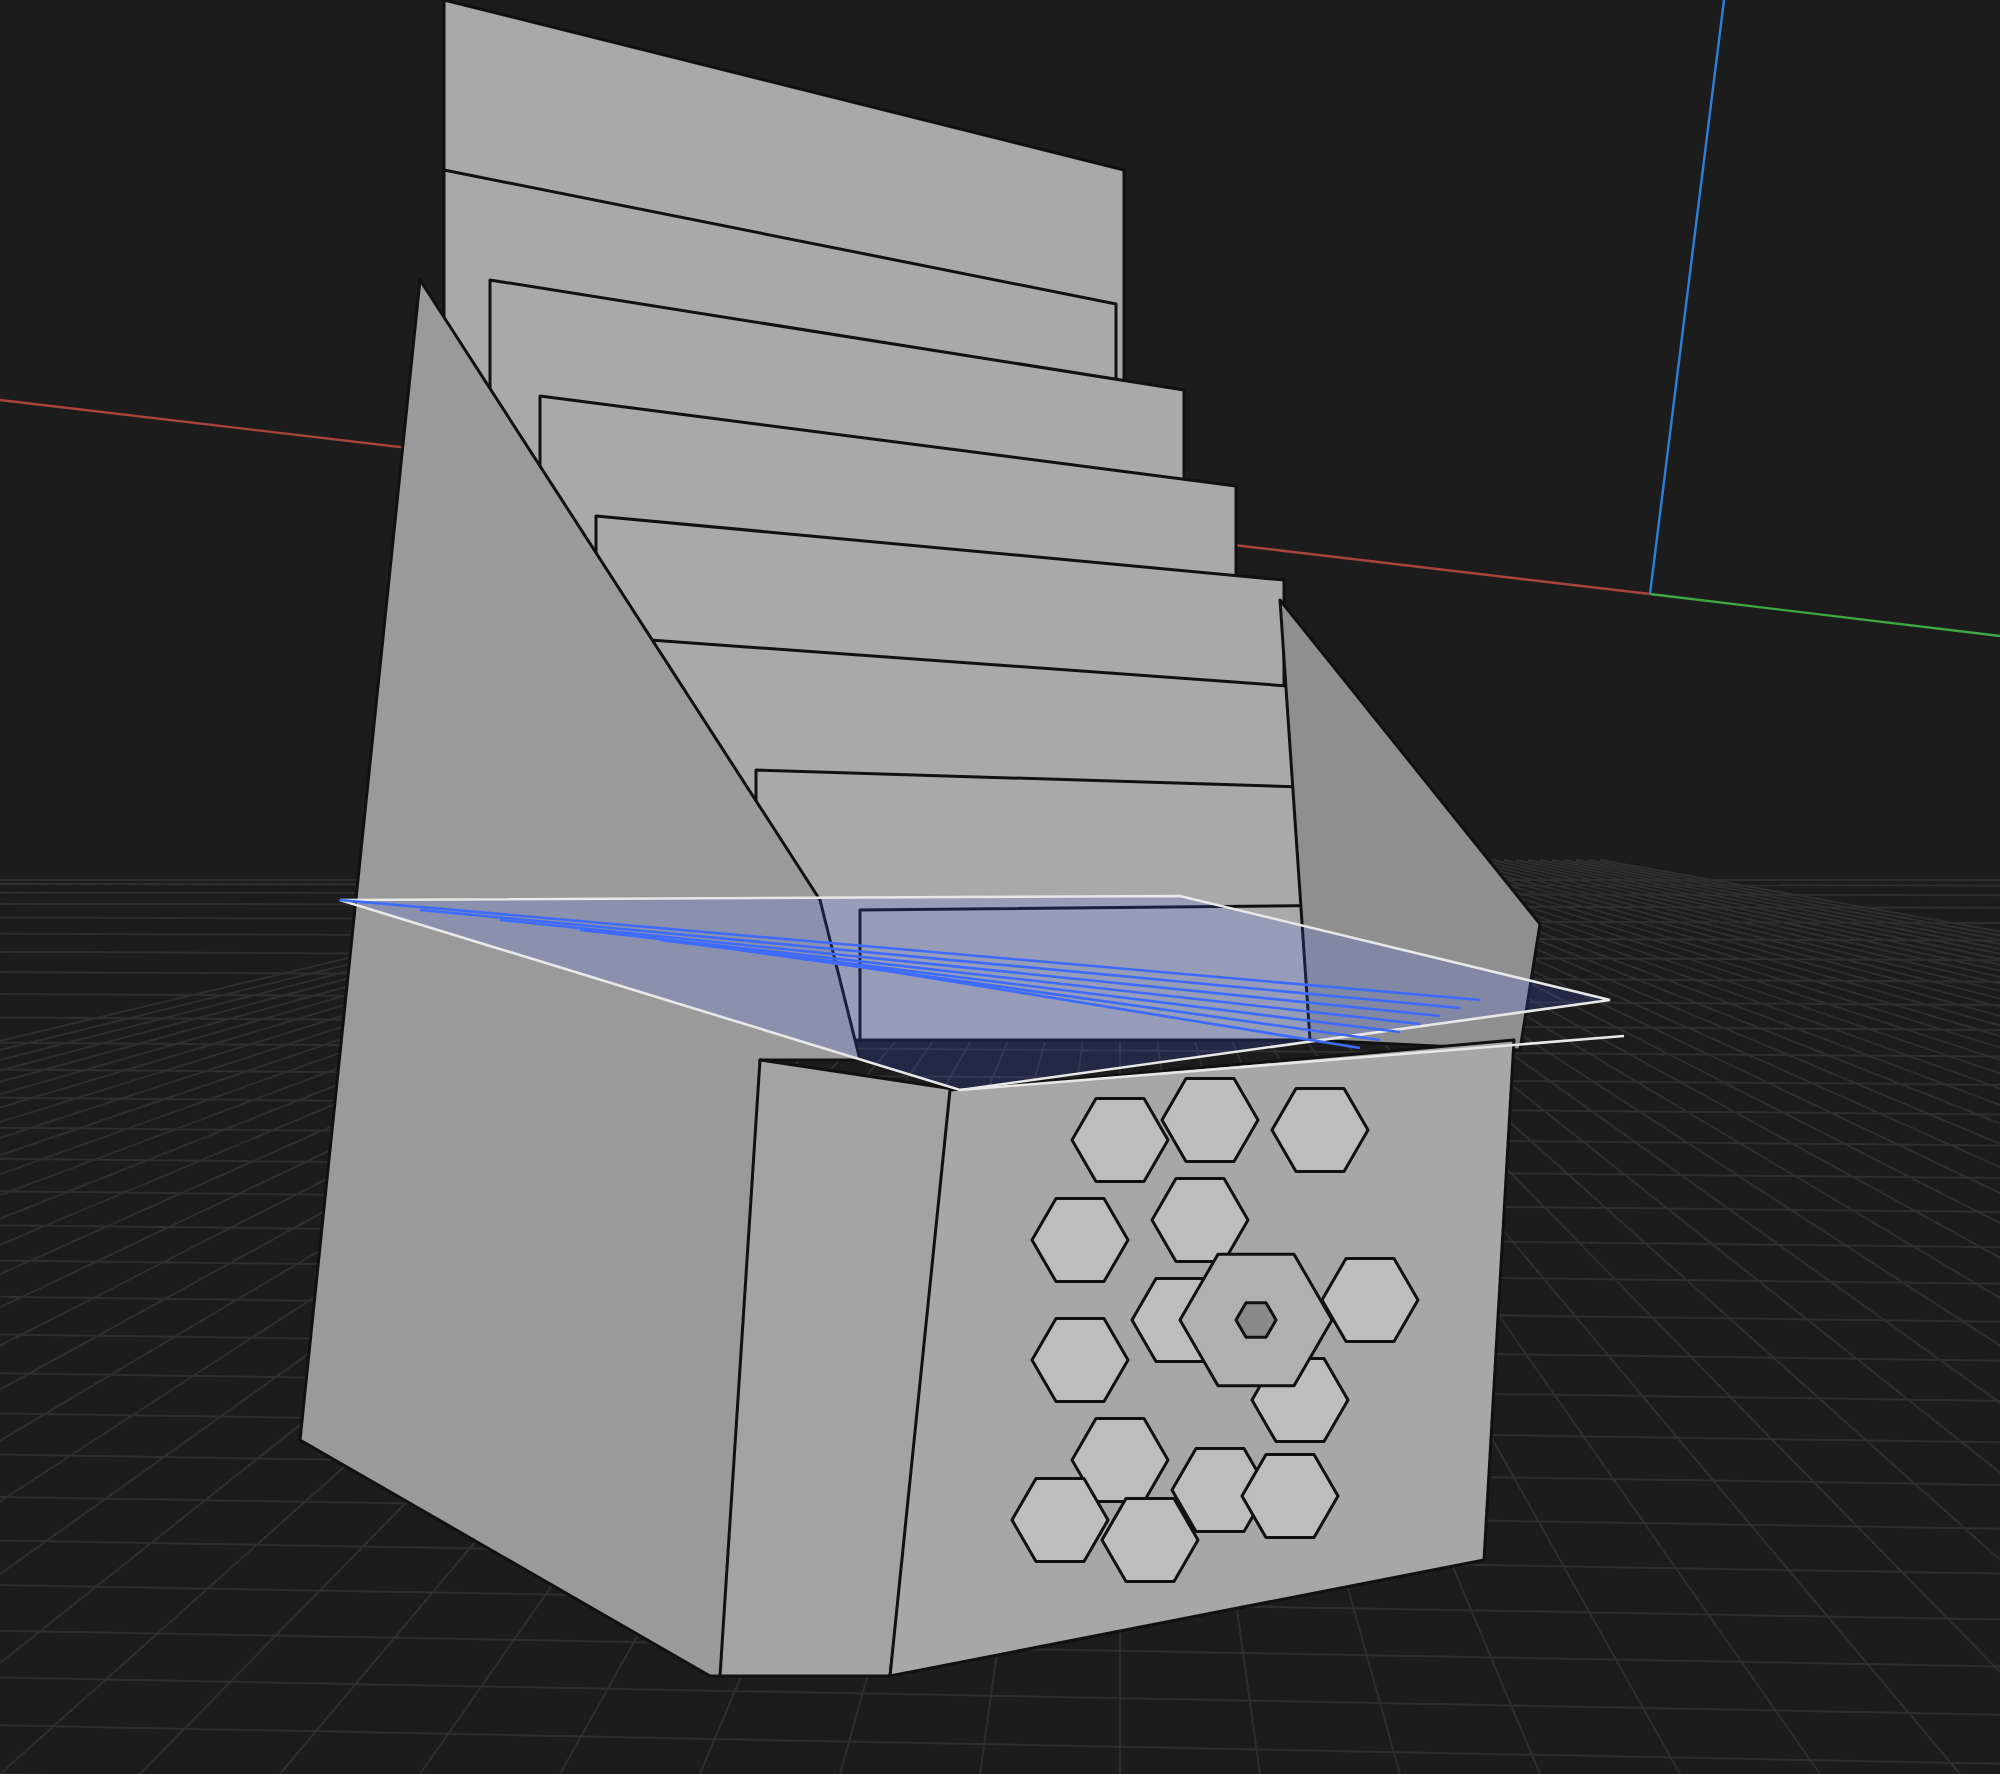 This screenshot has height=1774, width=2000. I want to click on section-plane, so click(981, 993).